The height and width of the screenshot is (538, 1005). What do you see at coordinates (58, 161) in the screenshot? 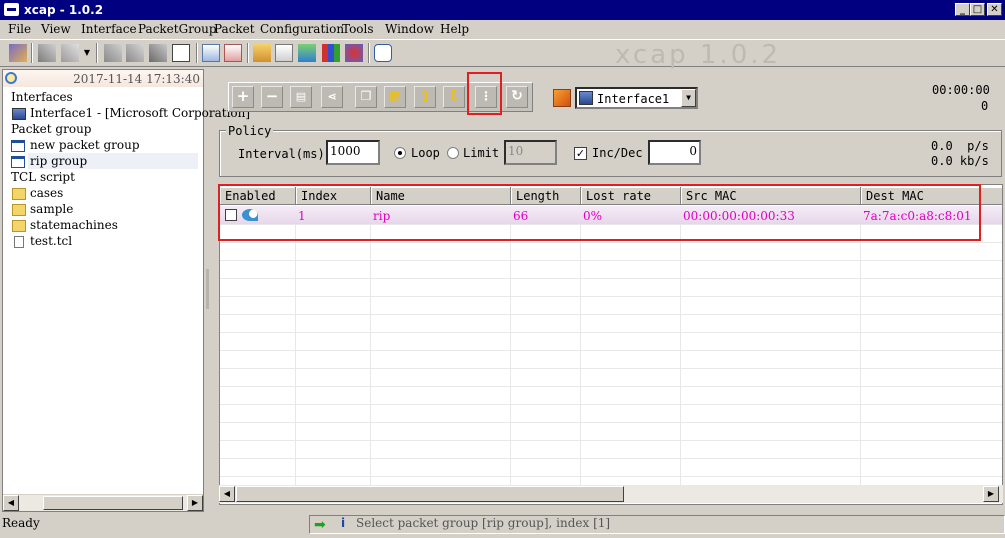
I see `tree-item-rip-group: rip group` at bounding box center [58, 161].